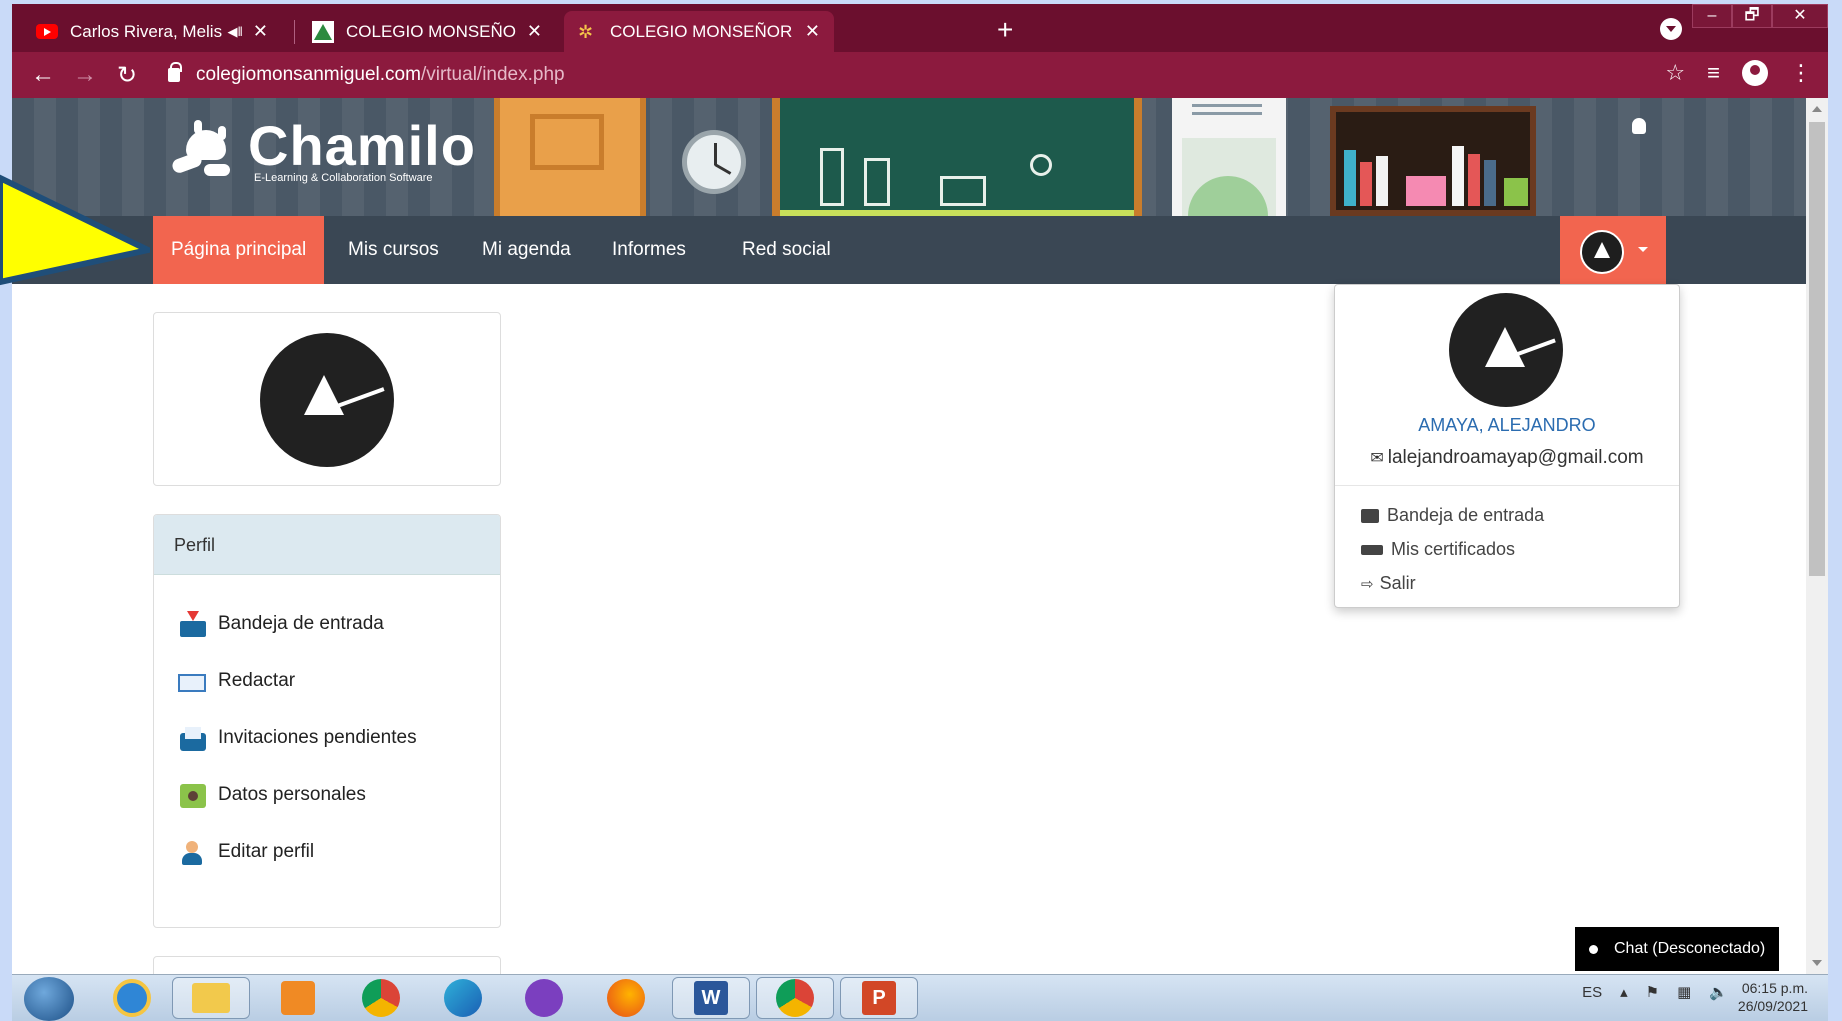  I want to click on dropdown-item-label: Salir, so click(1397, 583).